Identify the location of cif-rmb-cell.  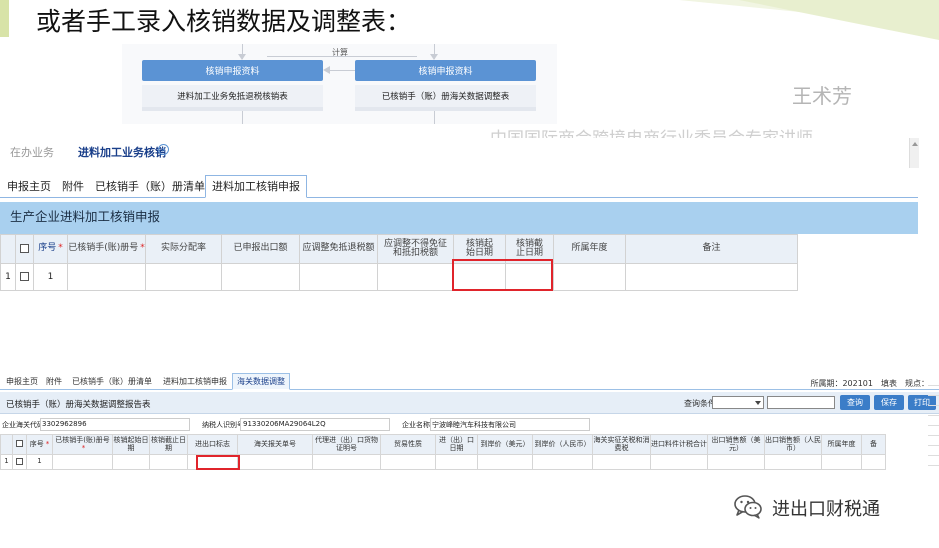
(562, 462).